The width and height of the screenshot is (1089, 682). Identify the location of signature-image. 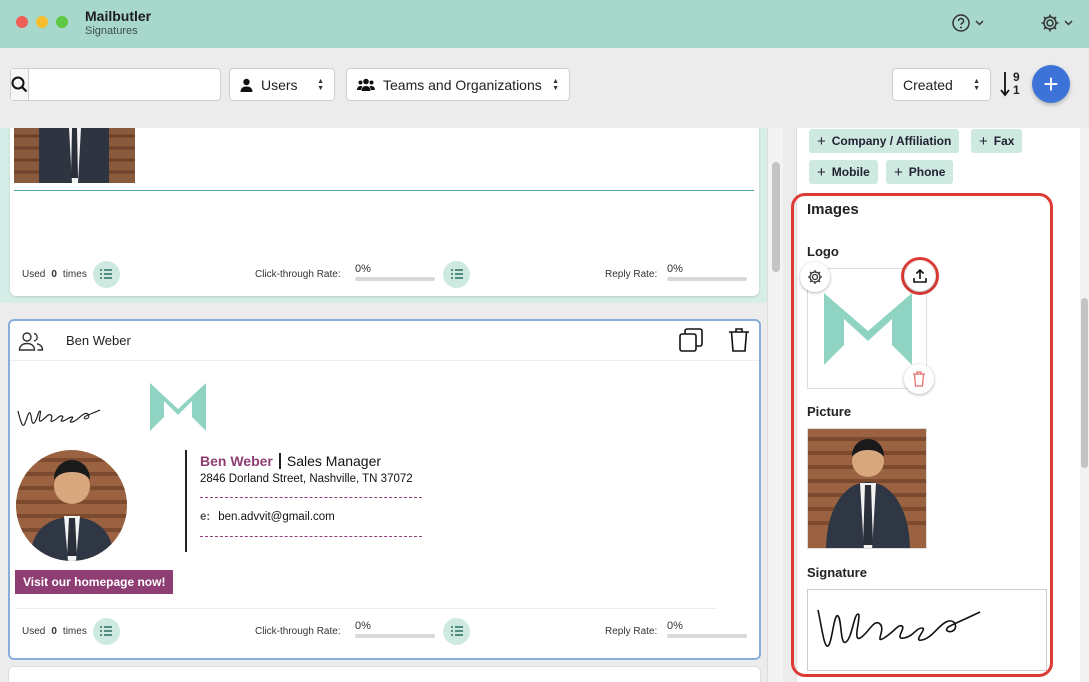
(899, 628).